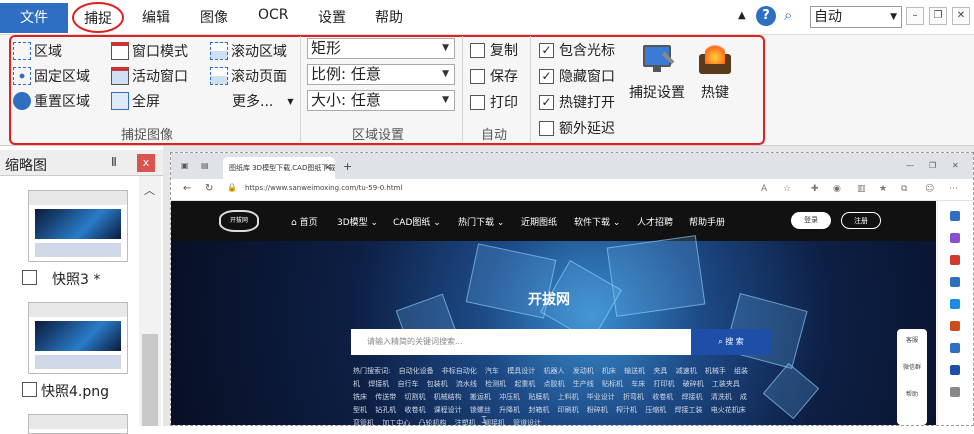 The width and height of the screenshot is (974, 434). I want to click on capture-settings-button: 捕捉设置, so click(657, 72).